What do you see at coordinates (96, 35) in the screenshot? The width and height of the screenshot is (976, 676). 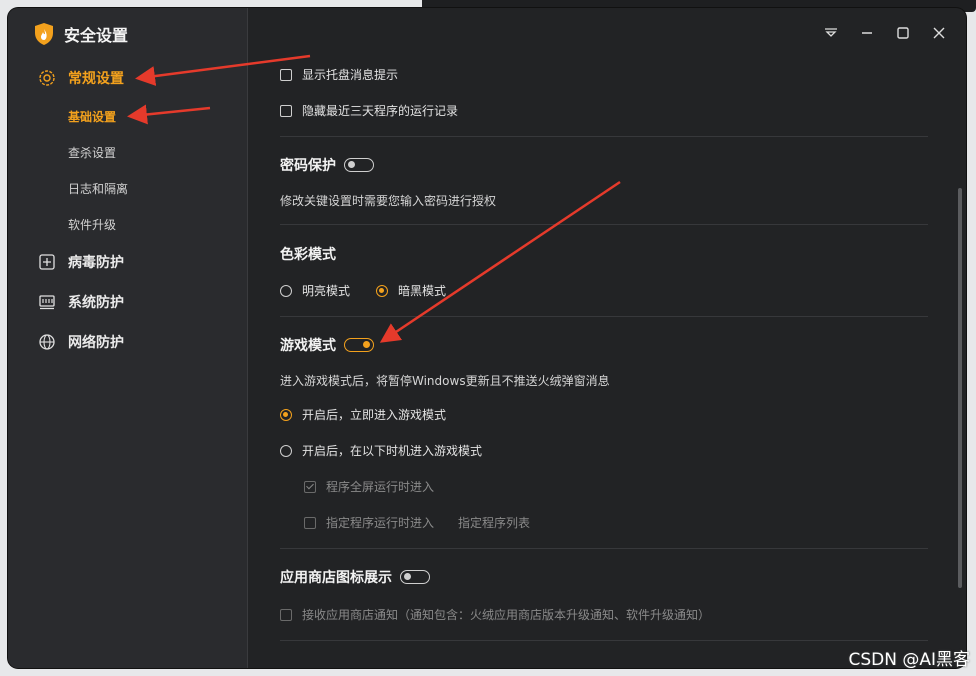 I see `app-title: 安全设置` at bounding box center [96, 35].